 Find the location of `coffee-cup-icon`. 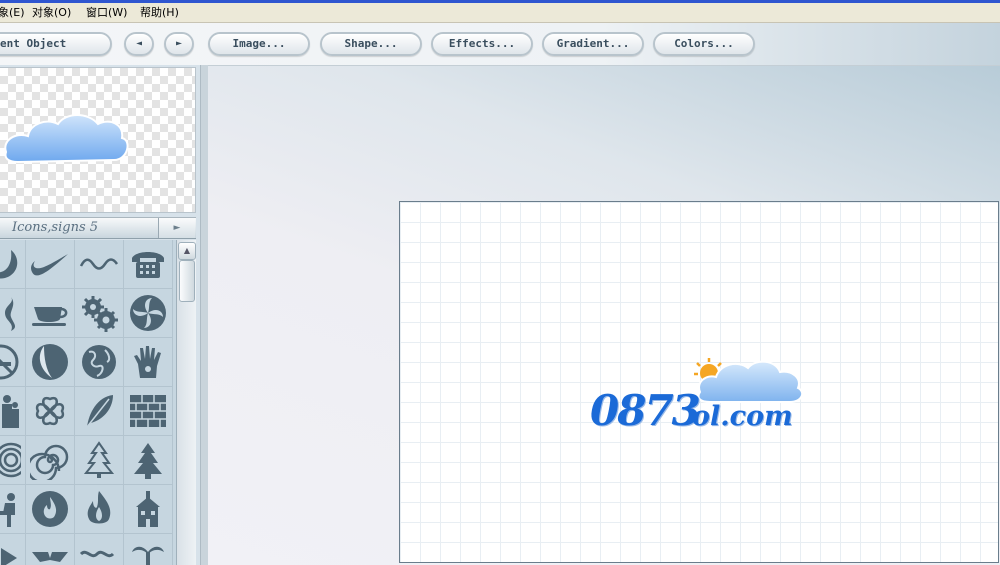

coffee-cup-icon is located at coordinates (50, 316).